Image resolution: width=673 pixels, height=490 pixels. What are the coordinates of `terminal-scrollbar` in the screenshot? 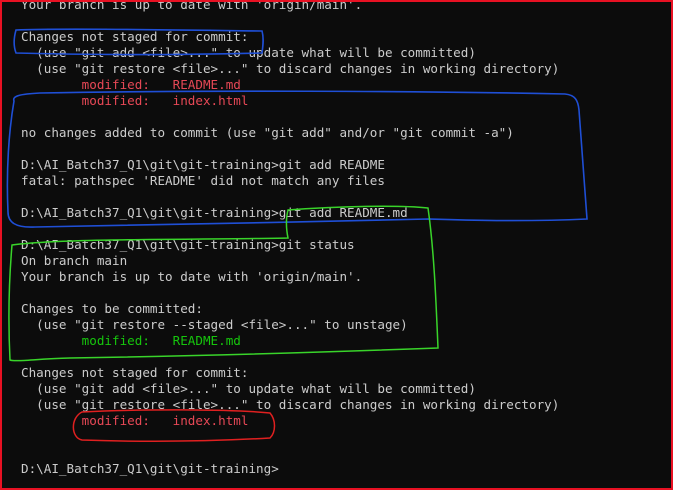 It's located at (664, 246).